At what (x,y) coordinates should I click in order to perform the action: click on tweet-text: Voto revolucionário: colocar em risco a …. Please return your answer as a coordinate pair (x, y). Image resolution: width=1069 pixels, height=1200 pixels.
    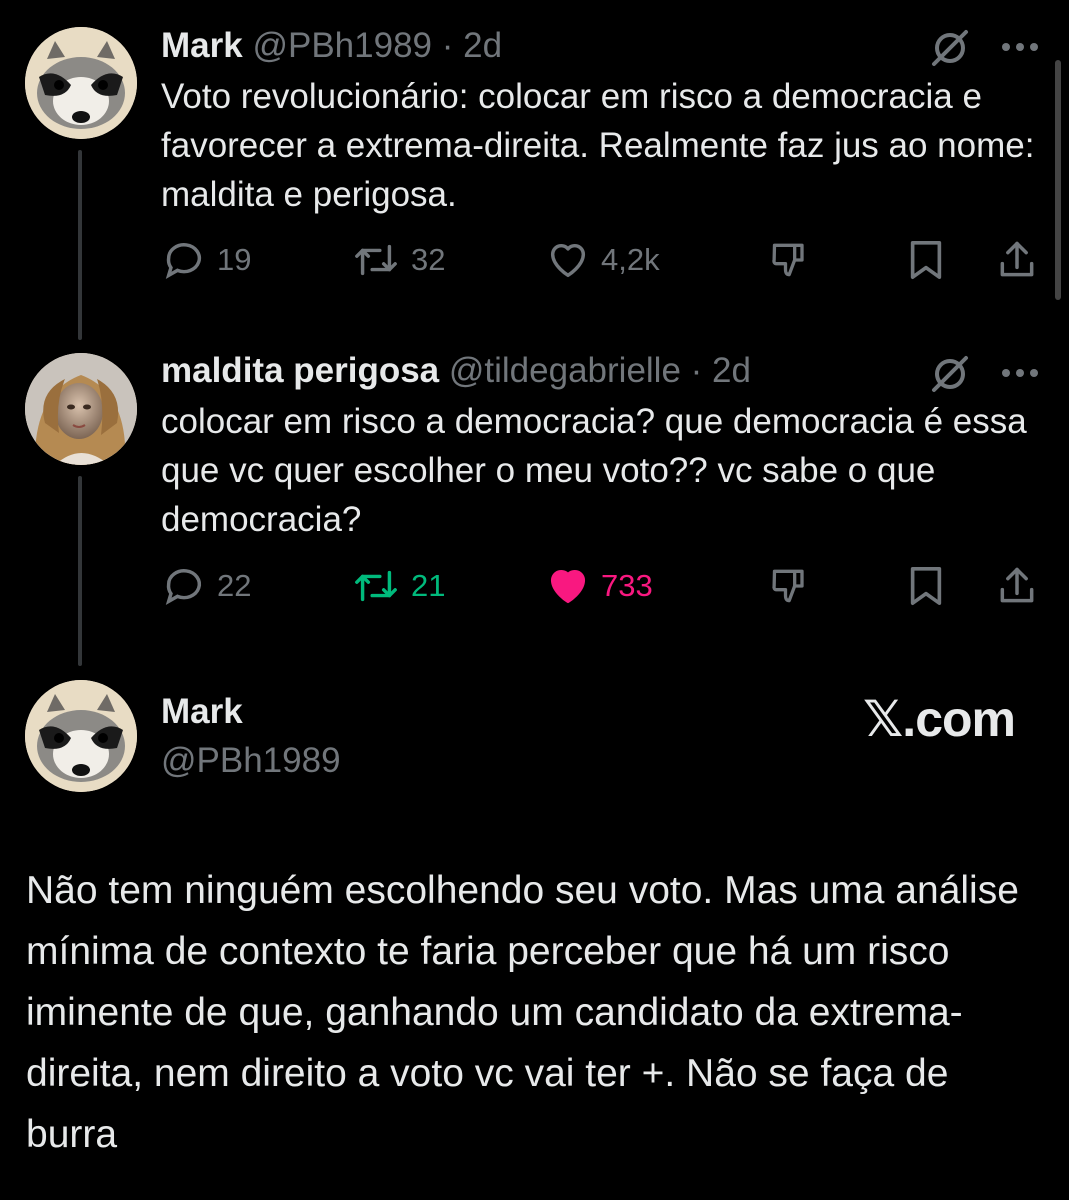
    Looking at the image, I should click on (598, 145).